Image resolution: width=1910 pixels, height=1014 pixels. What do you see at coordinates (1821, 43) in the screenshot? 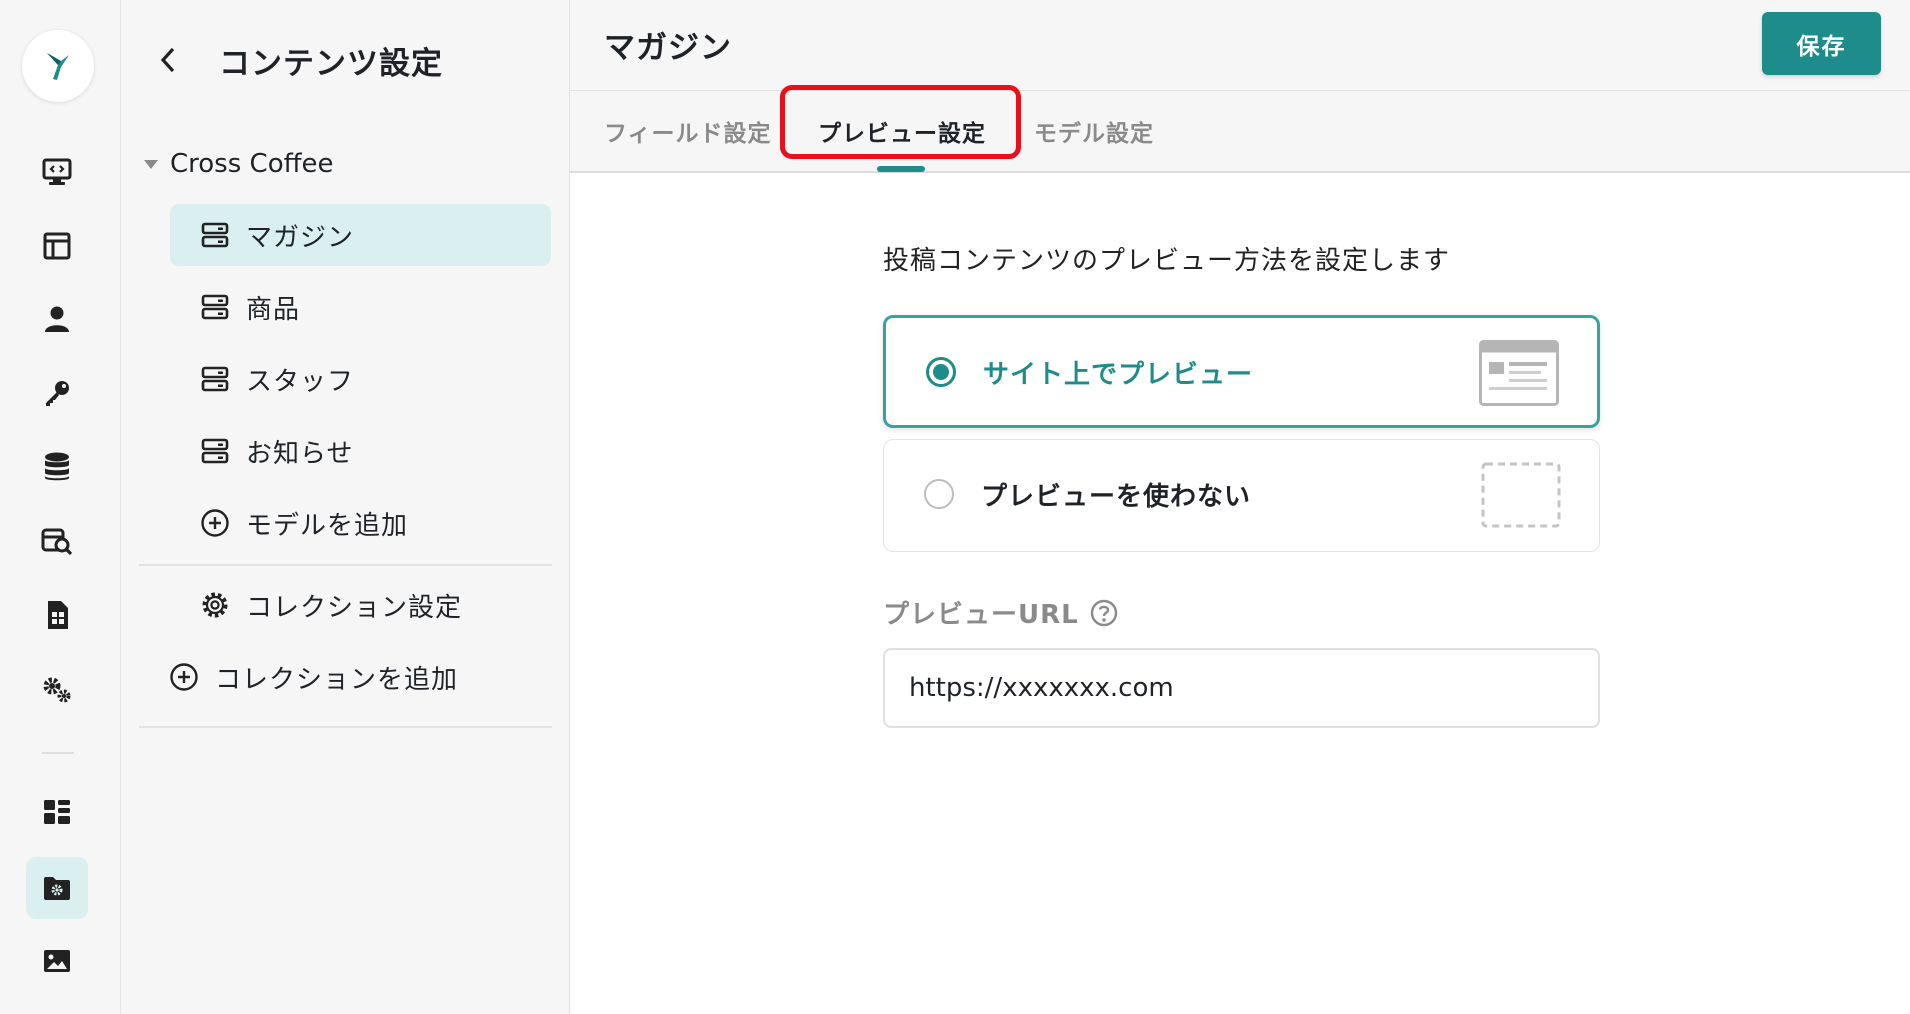
I see `save-button: 保存` at bounding box center [1821, 43].